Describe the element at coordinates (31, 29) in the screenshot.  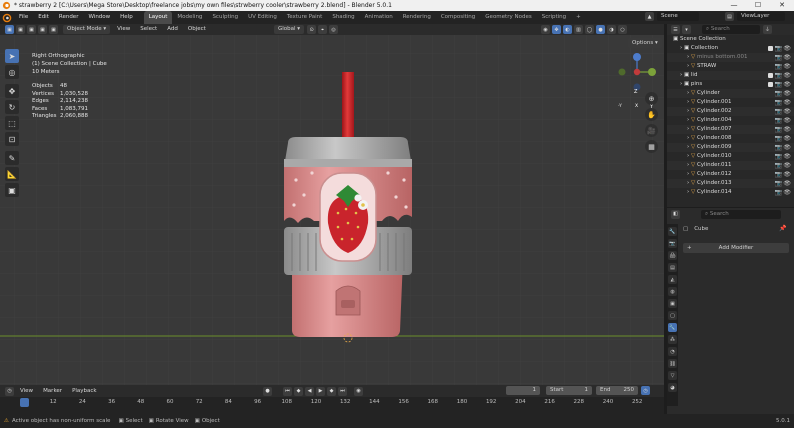
I see `select-subtract-icon: ▣` at that location.